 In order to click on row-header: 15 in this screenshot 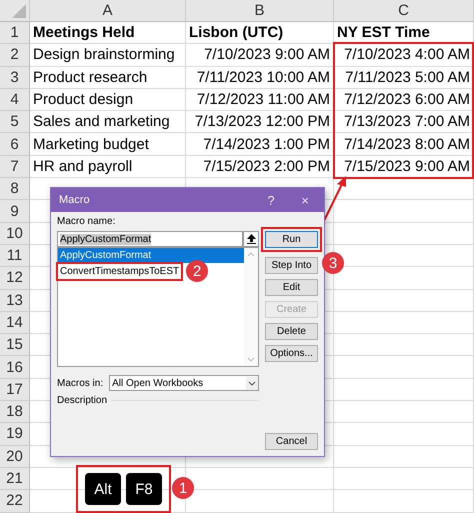, I will do `click(15, 345)`.